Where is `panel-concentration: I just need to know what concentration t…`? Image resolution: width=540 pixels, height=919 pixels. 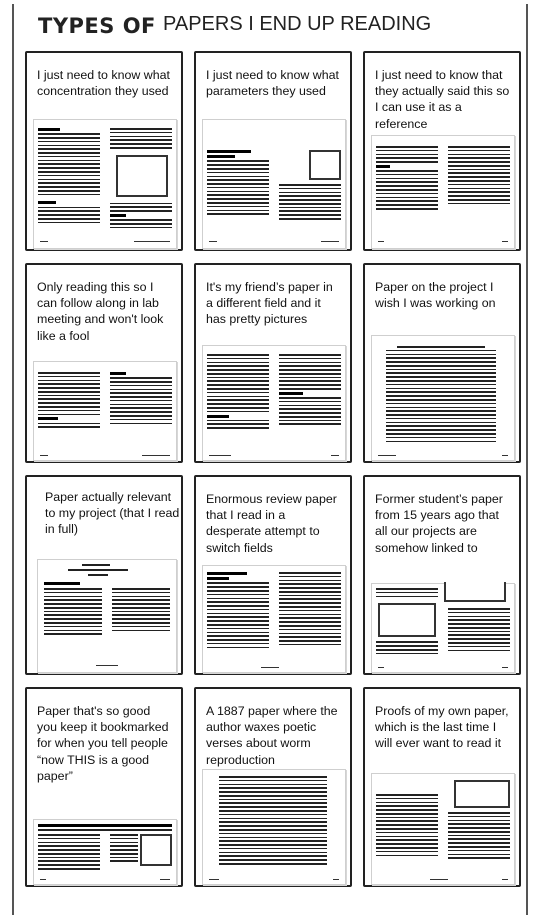
panel-concentration: I just need to know what concentration t… is located at coordinates (104, 151).